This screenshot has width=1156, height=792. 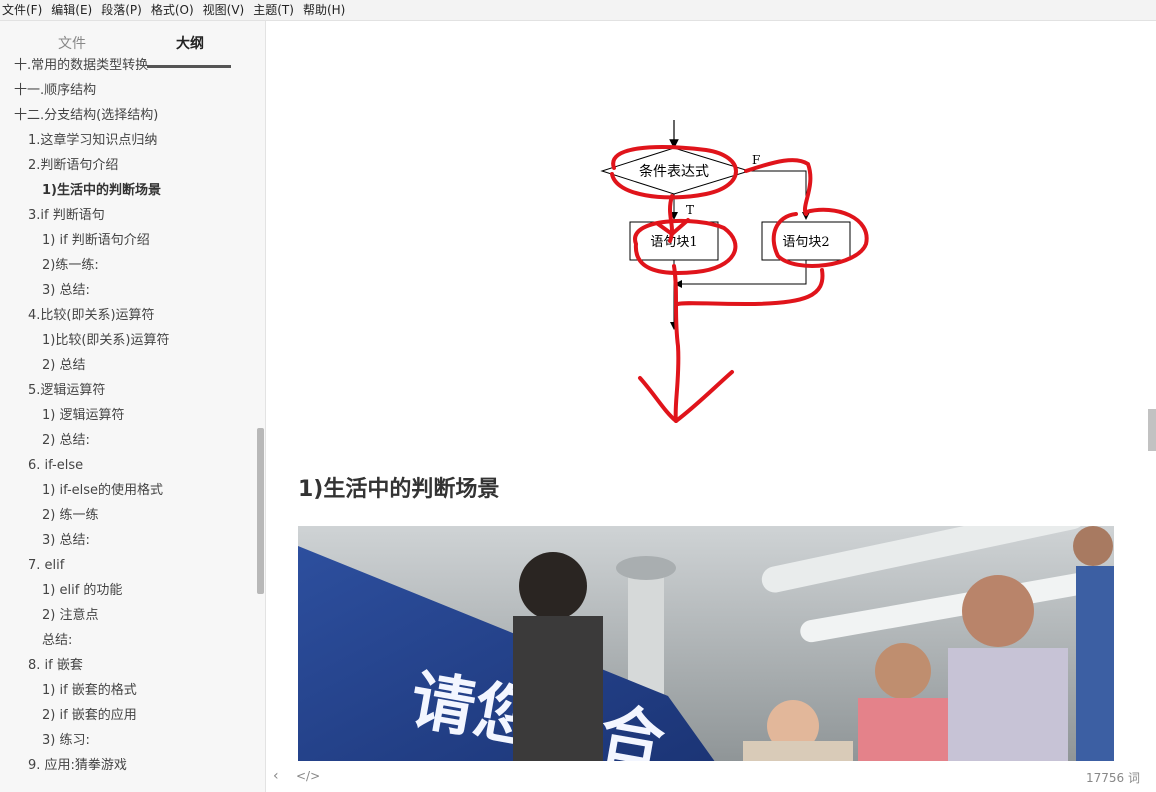 I want to click on outline-item: 4.比较(即关系)运算符, so click(x=77, y=315).